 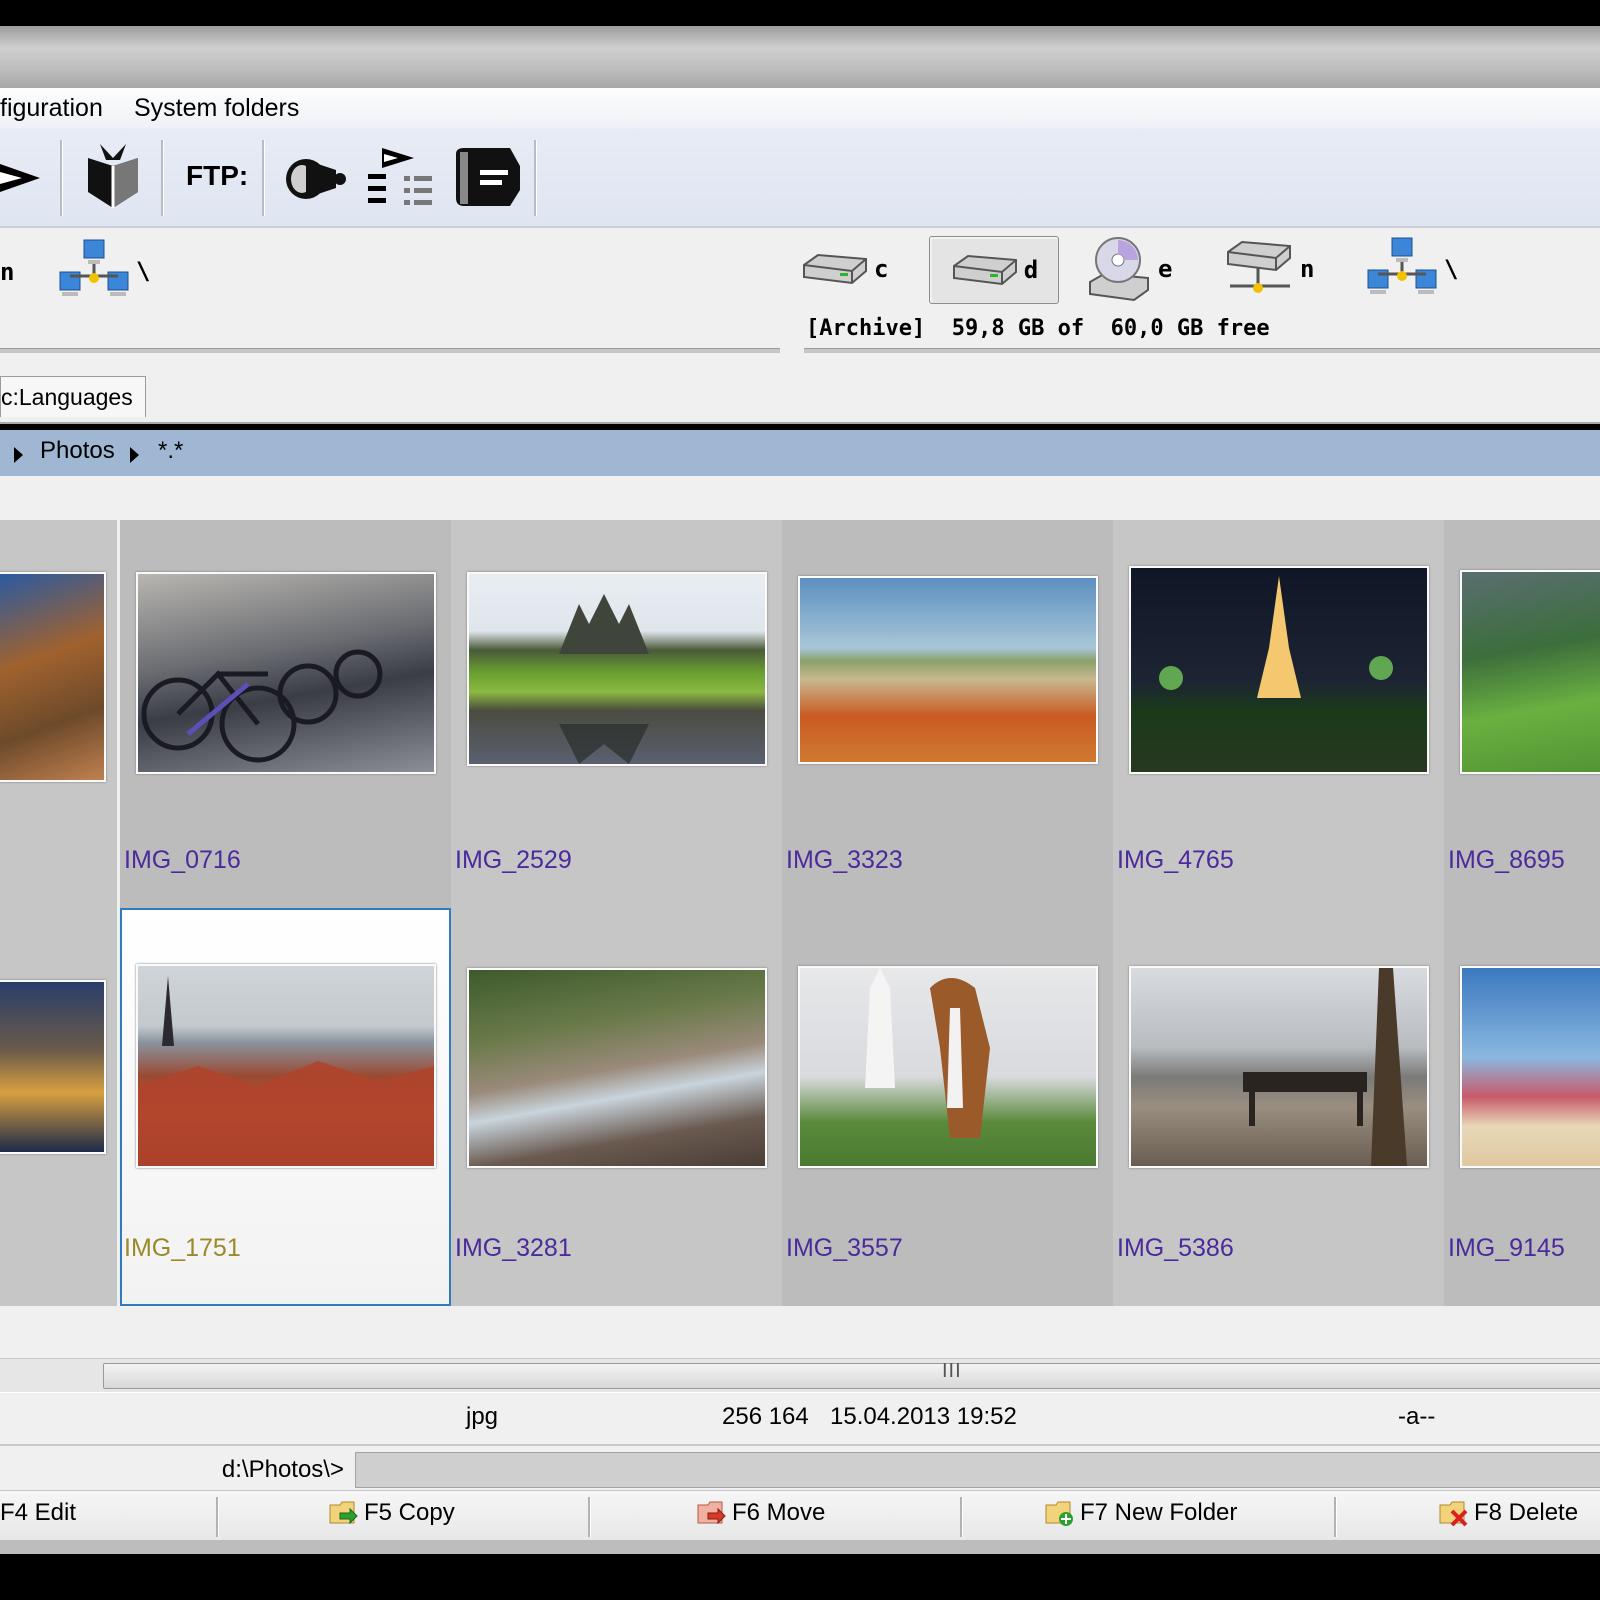 I want to click on cd-drive-icon, so click(x=1119, y=269).